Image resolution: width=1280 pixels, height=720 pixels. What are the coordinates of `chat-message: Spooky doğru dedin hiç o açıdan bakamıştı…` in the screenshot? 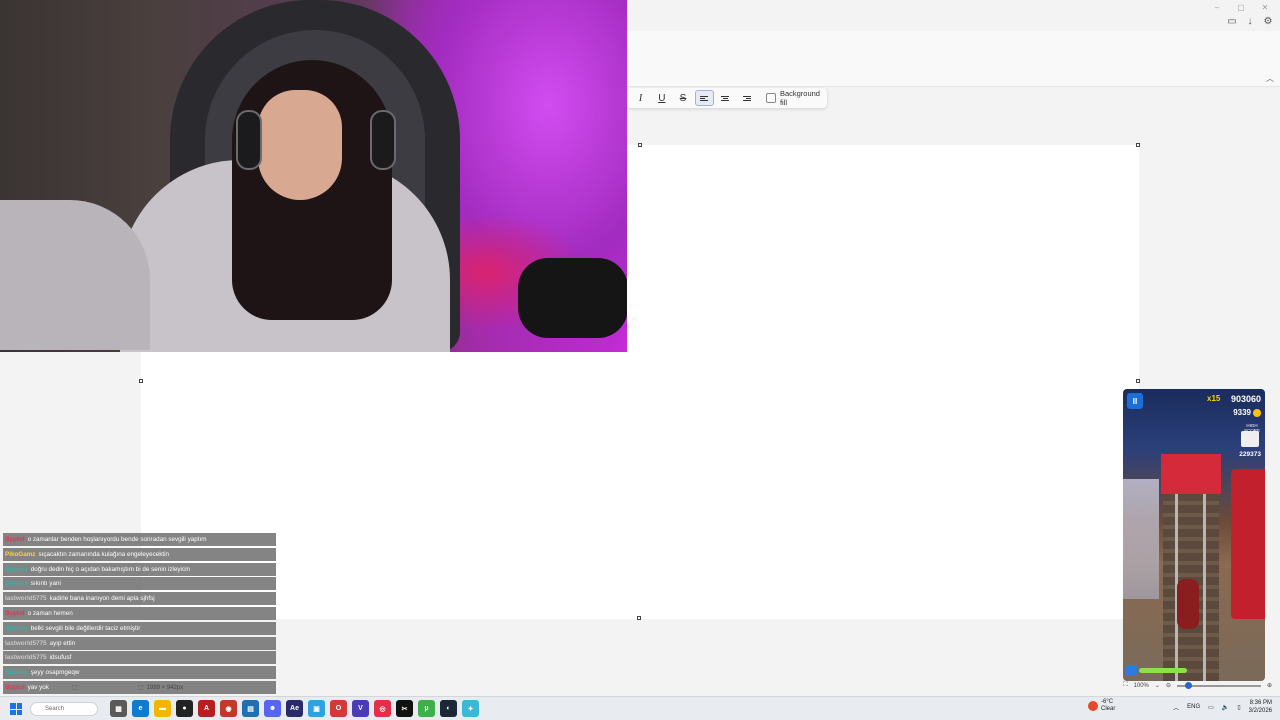 It's located at (139, 569).